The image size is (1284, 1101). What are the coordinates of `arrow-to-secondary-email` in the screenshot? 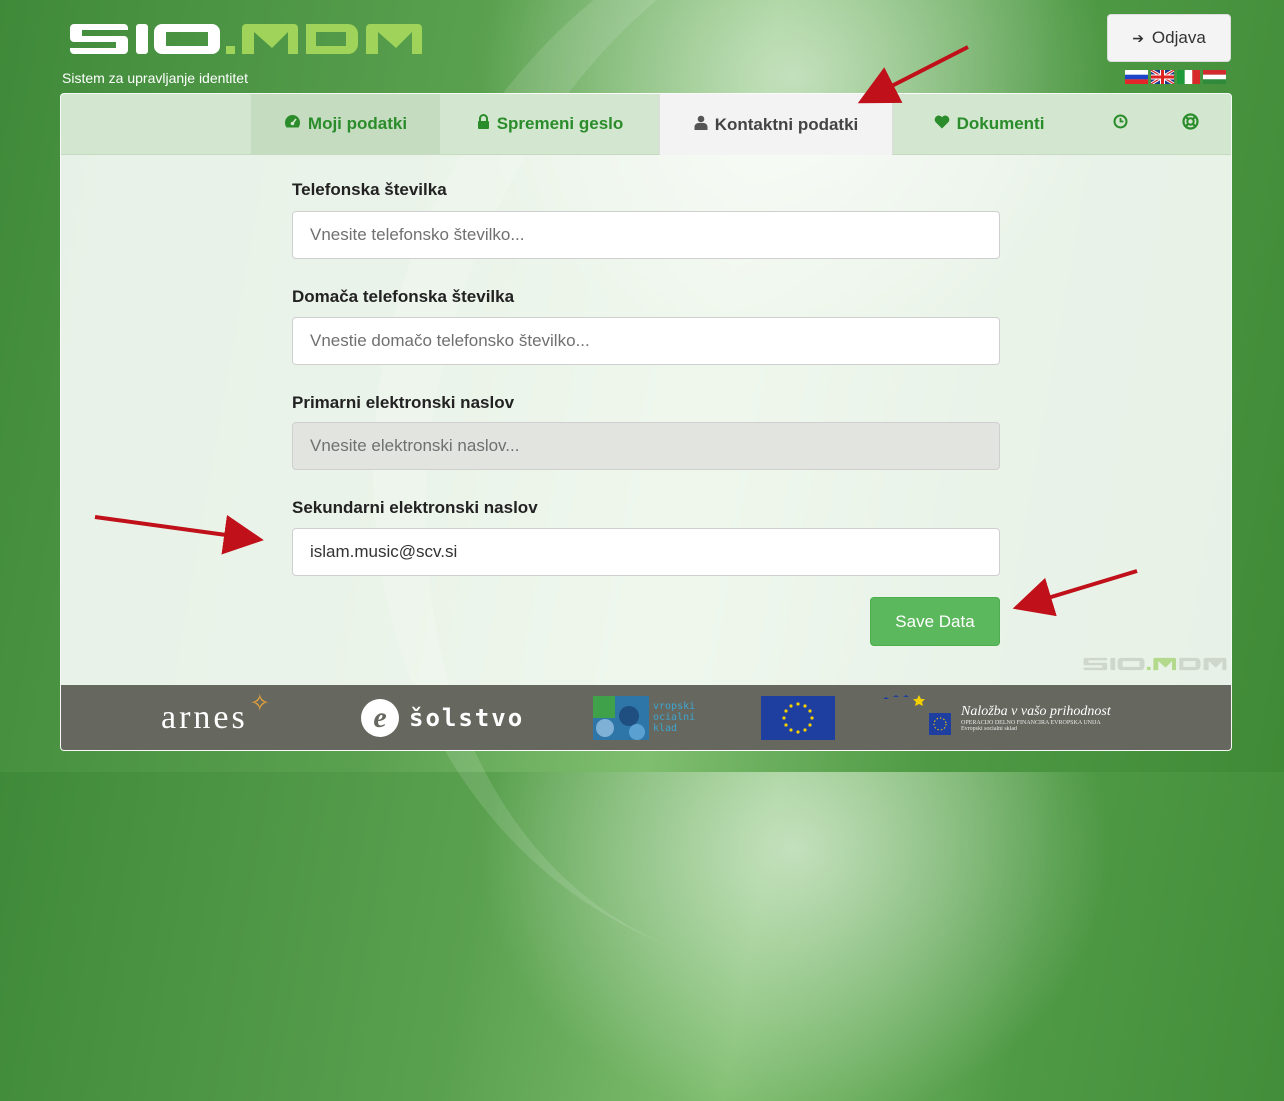 It's located at (179, 534).